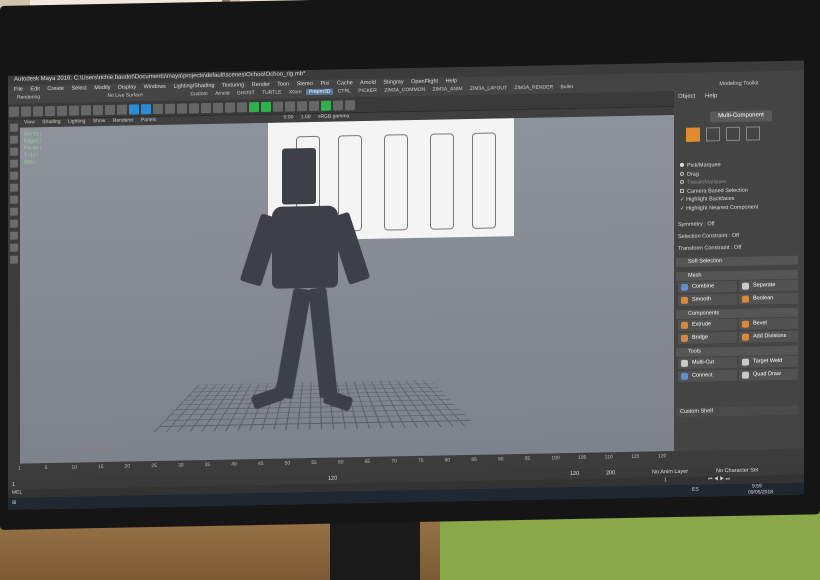  I want to click on menu-toon: Toon, so click(283, 84).